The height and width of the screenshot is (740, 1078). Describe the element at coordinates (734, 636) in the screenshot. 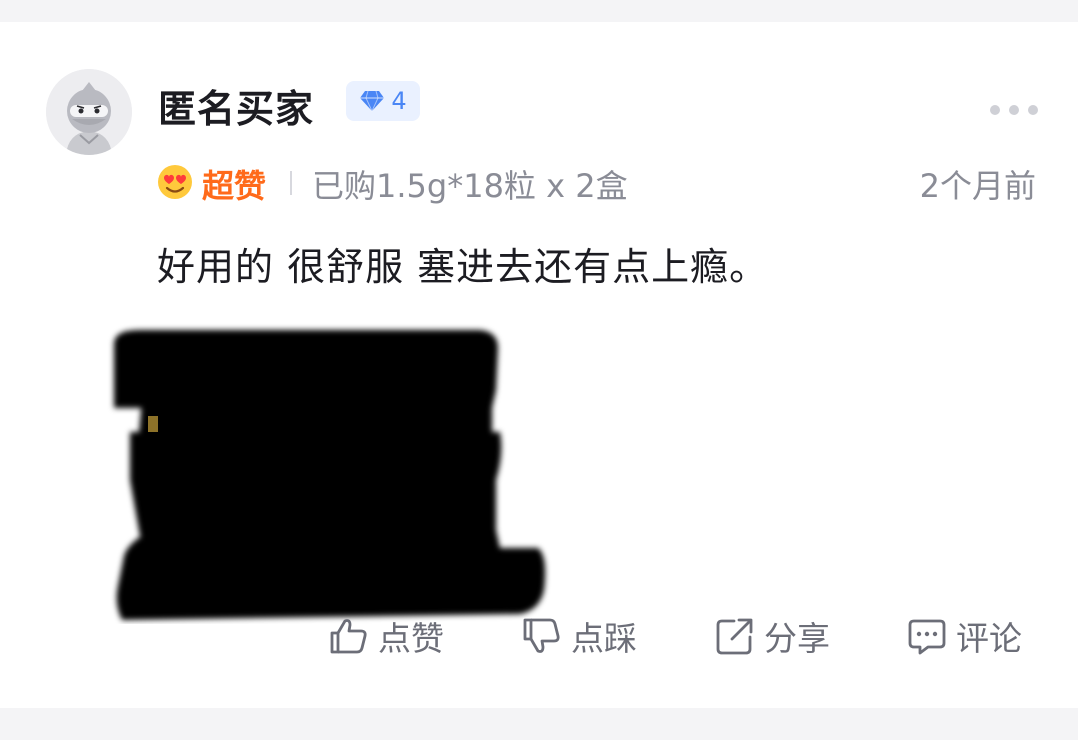

I see `share-icon` at that location.